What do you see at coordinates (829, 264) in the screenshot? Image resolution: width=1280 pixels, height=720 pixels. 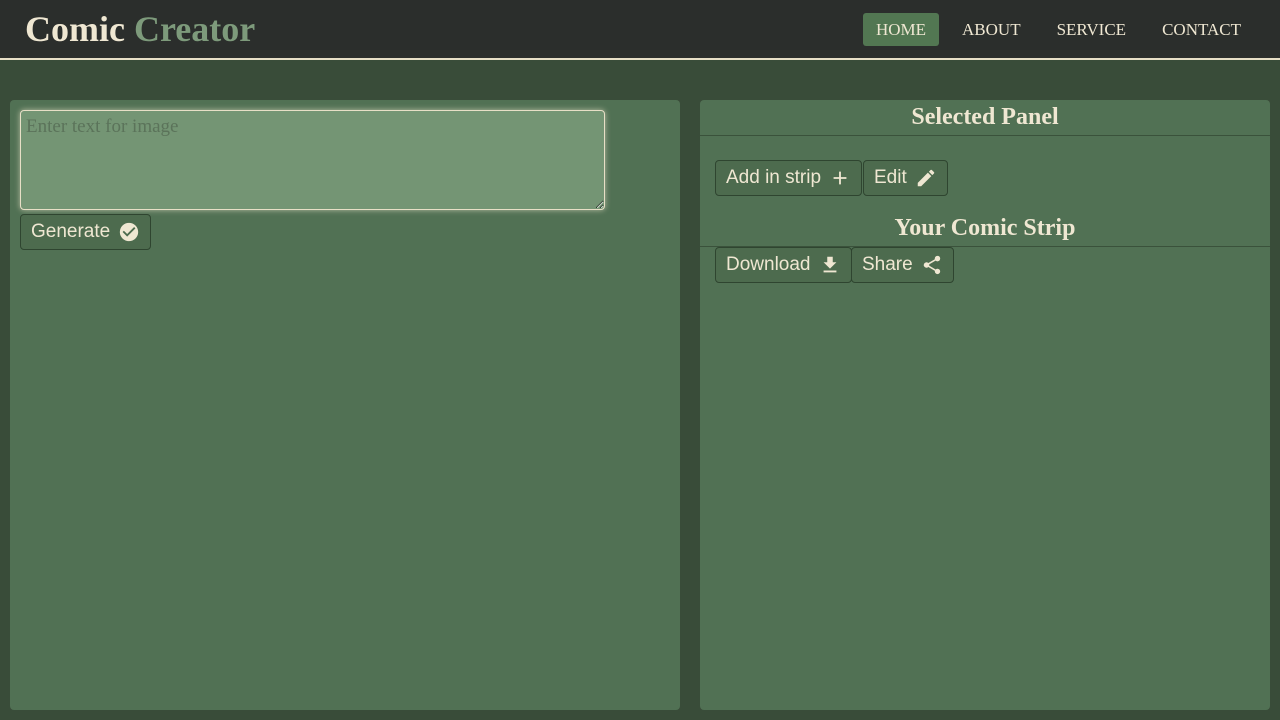 I see `download-icon` at bounding box center [829, 264].